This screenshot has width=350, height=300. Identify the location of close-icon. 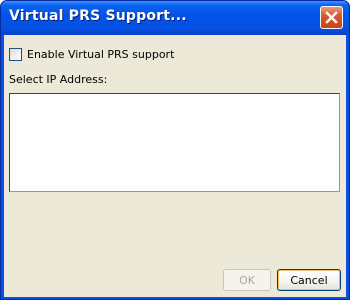
(331, 17).